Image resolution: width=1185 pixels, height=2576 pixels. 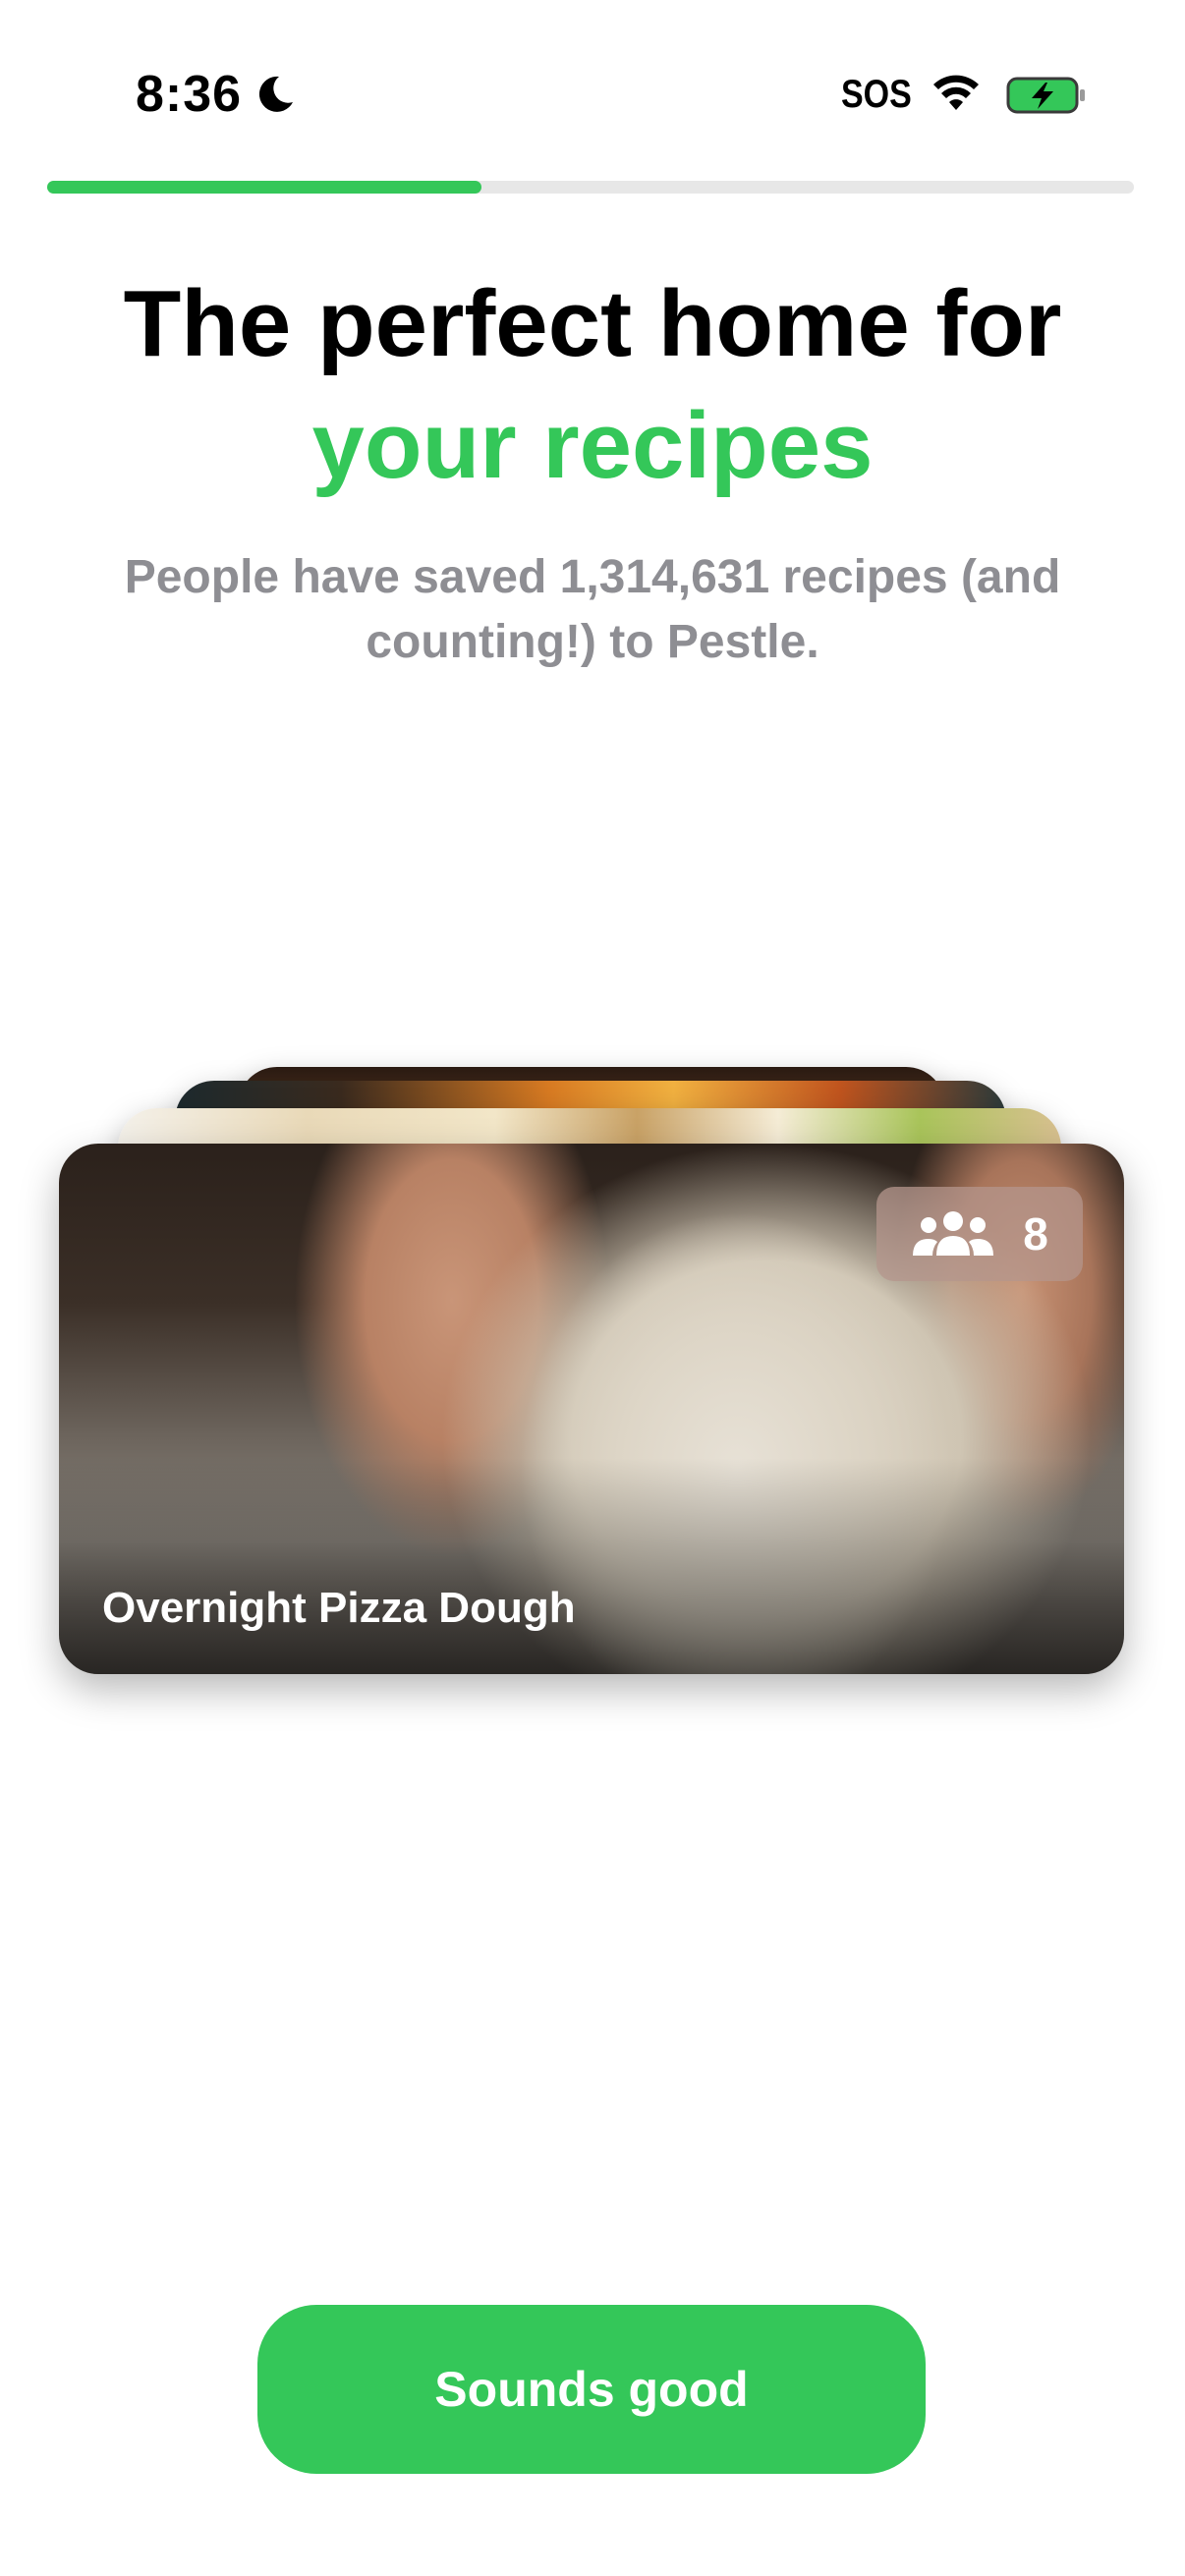 I want to click on servings-count: 8, so click(x=1035, y=1234).